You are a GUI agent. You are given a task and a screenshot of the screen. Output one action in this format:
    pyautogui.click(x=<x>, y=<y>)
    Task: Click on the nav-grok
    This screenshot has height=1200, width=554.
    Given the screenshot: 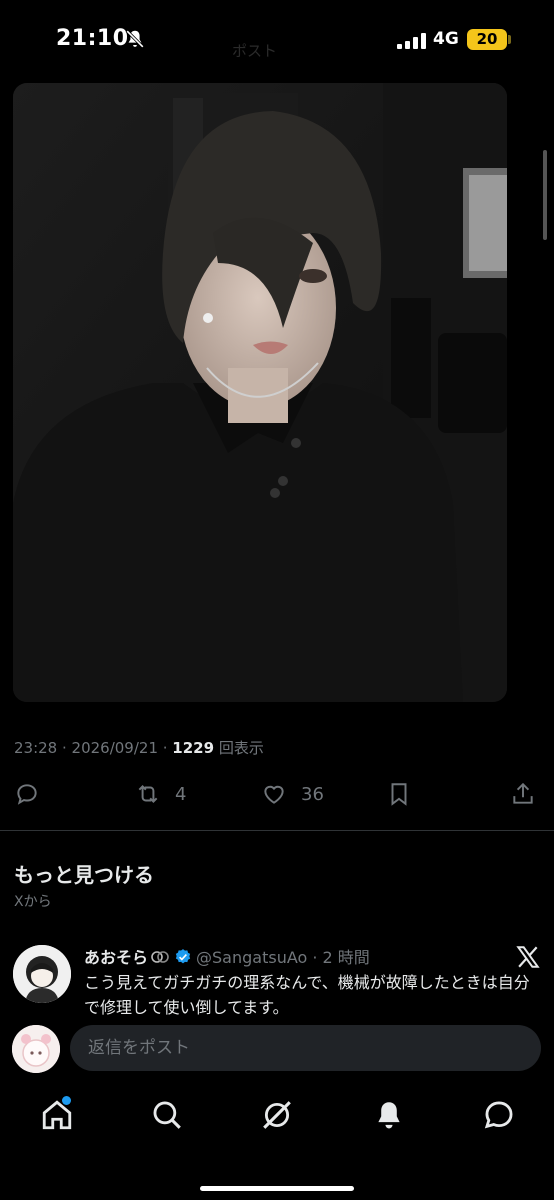 What is the action you would take?
    pyautogui.click(x=277, y=1115)
    